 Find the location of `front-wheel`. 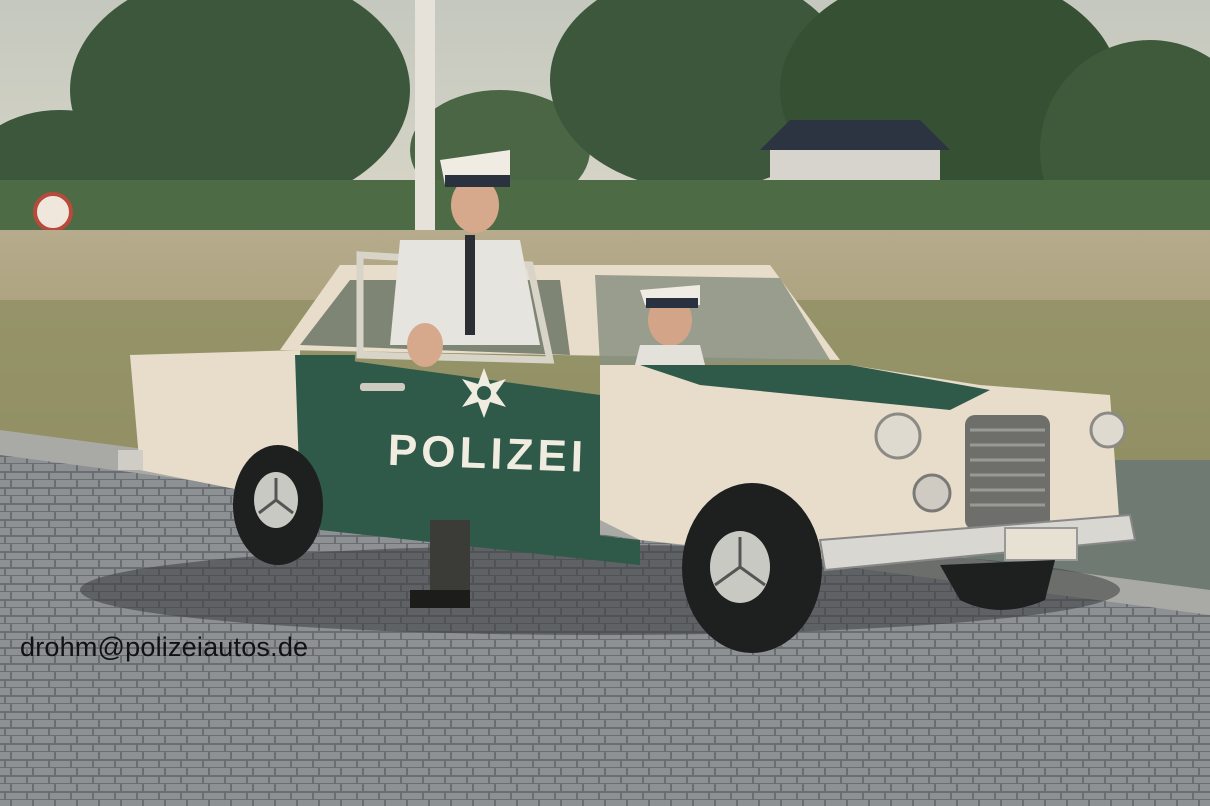

front-wheel is located at coordinates (752, 568).